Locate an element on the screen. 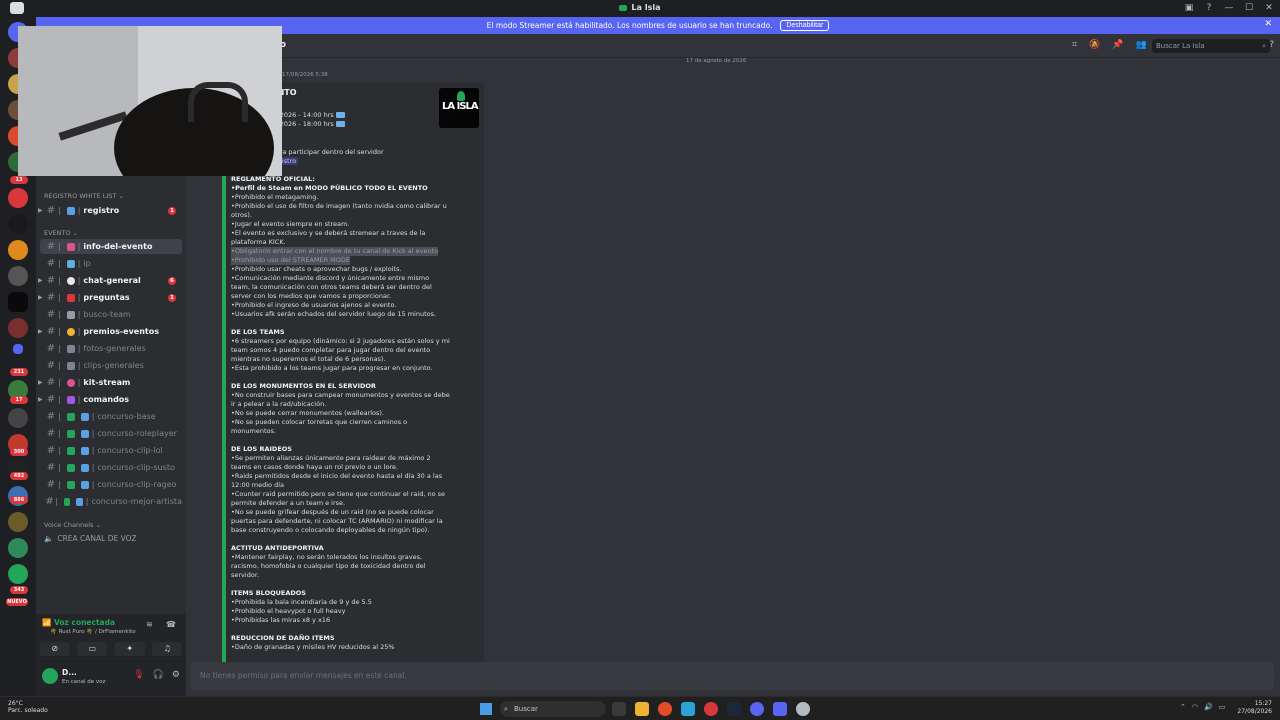 The width and height of the screenshot is (1280, 720). windows-start-icon is located at coordinates (486, 709).